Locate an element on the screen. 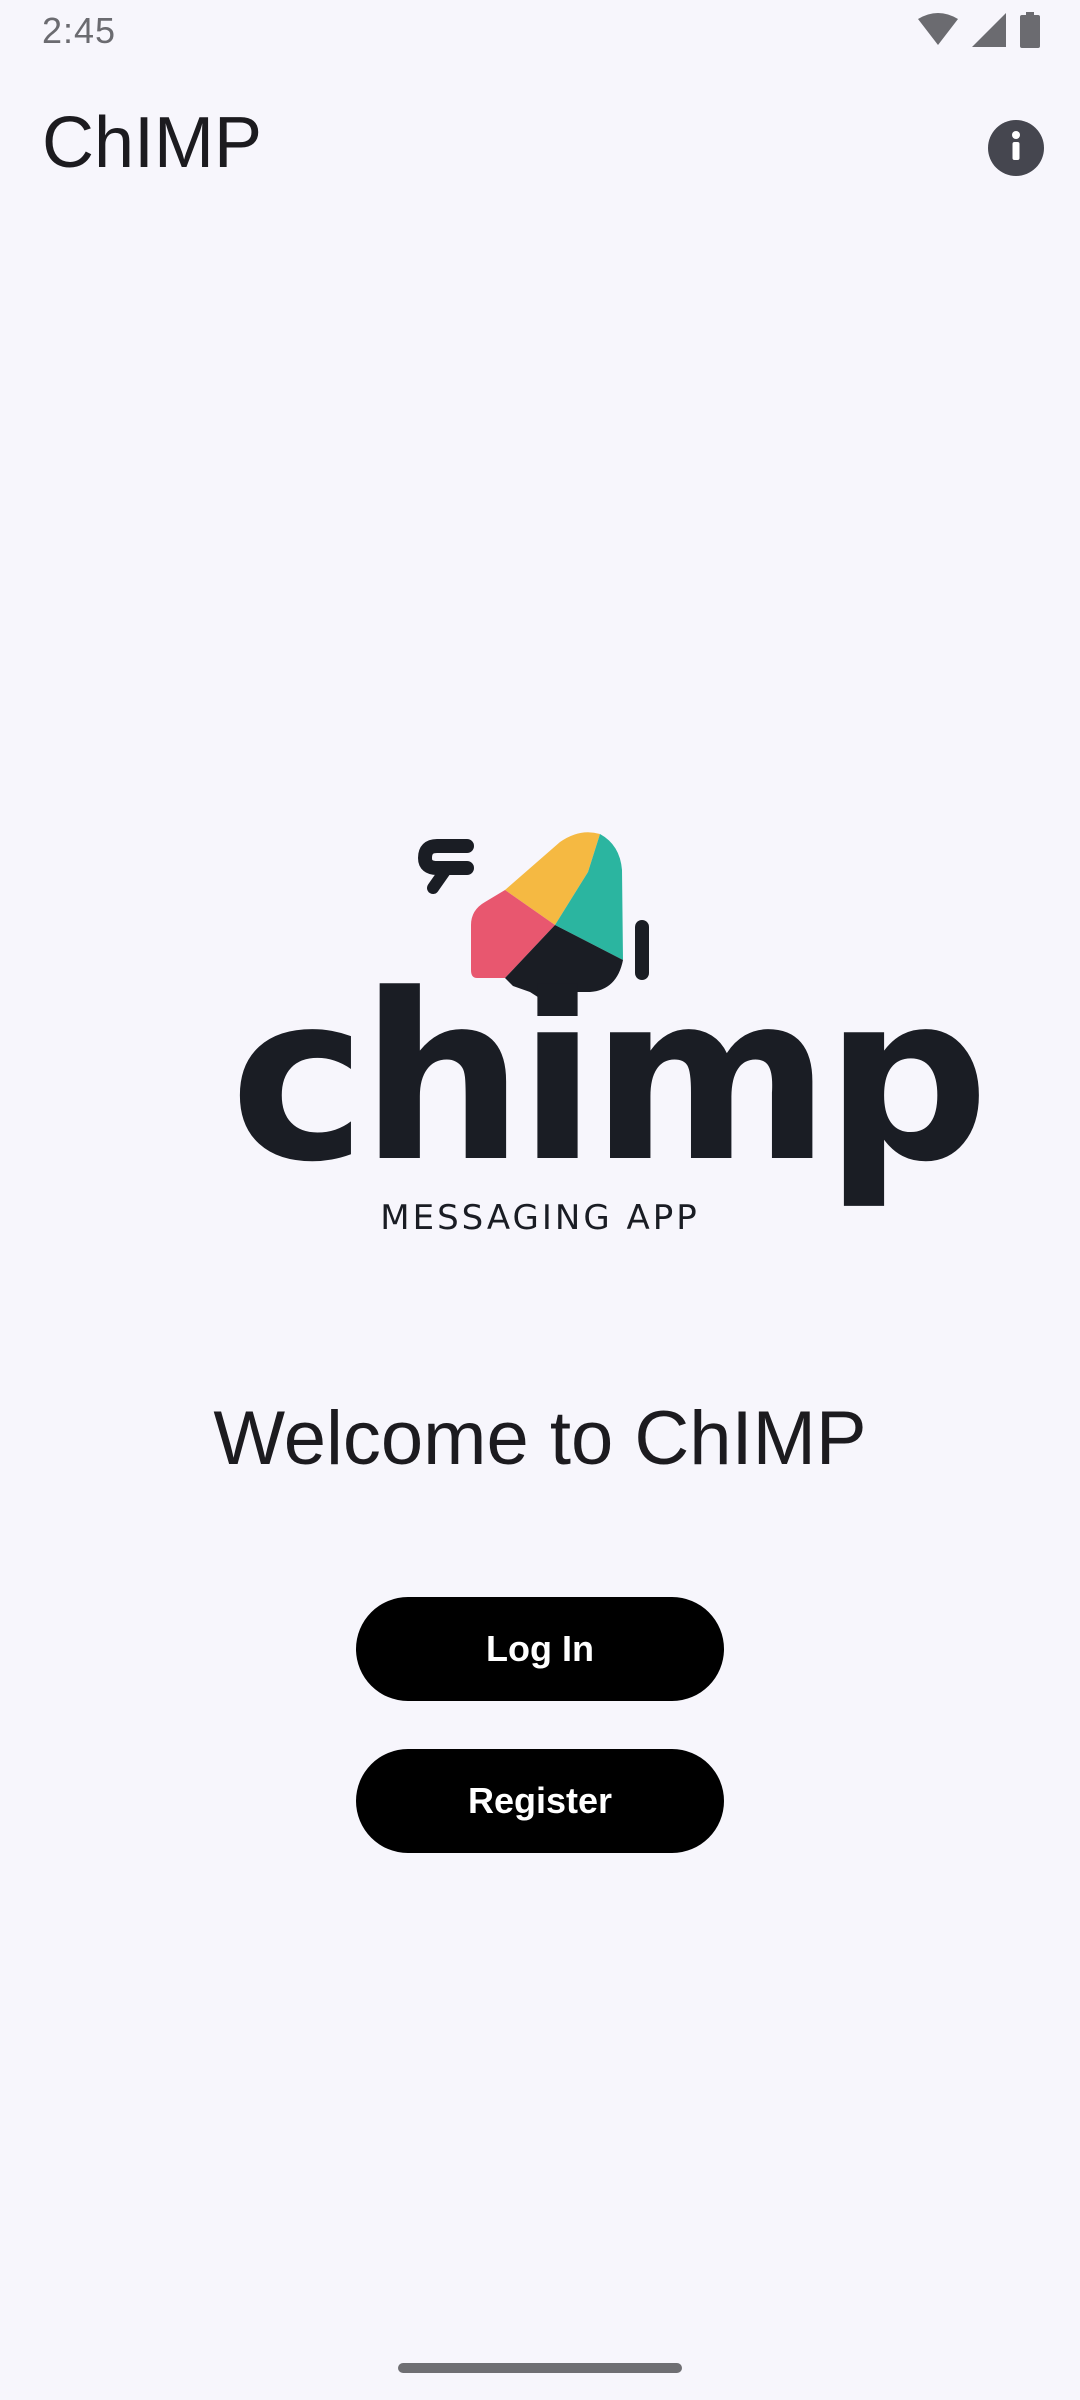  gesture-nav-handle is located at coordinates (540, 2368).